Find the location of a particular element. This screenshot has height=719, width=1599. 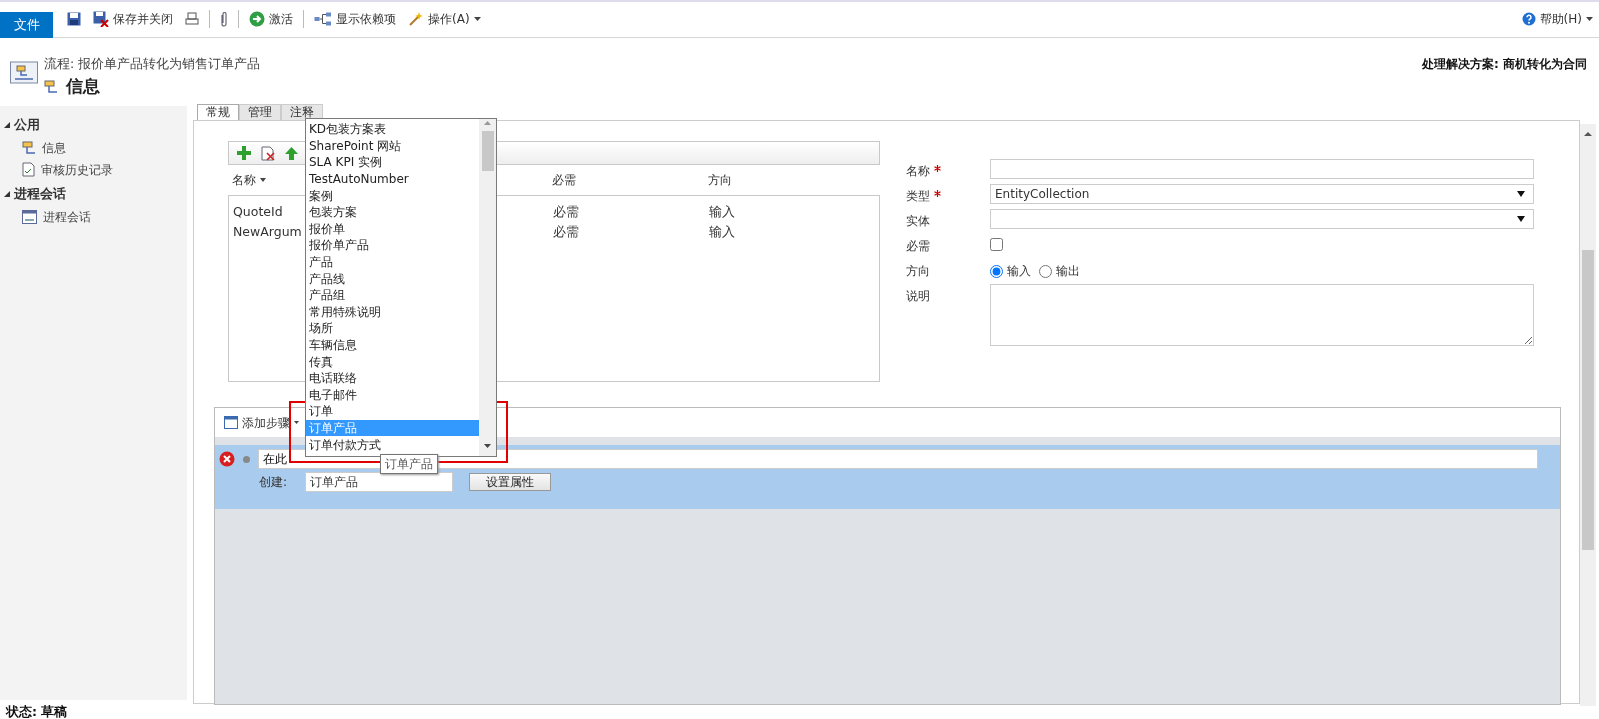

field-label: 实体 is located at coordinates (918, 221).